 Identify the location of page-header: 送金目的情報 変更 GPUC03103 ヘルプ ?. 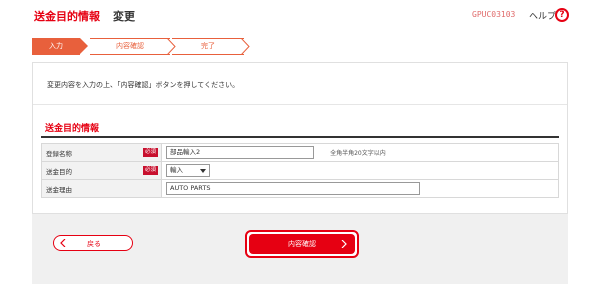
(300, 16).